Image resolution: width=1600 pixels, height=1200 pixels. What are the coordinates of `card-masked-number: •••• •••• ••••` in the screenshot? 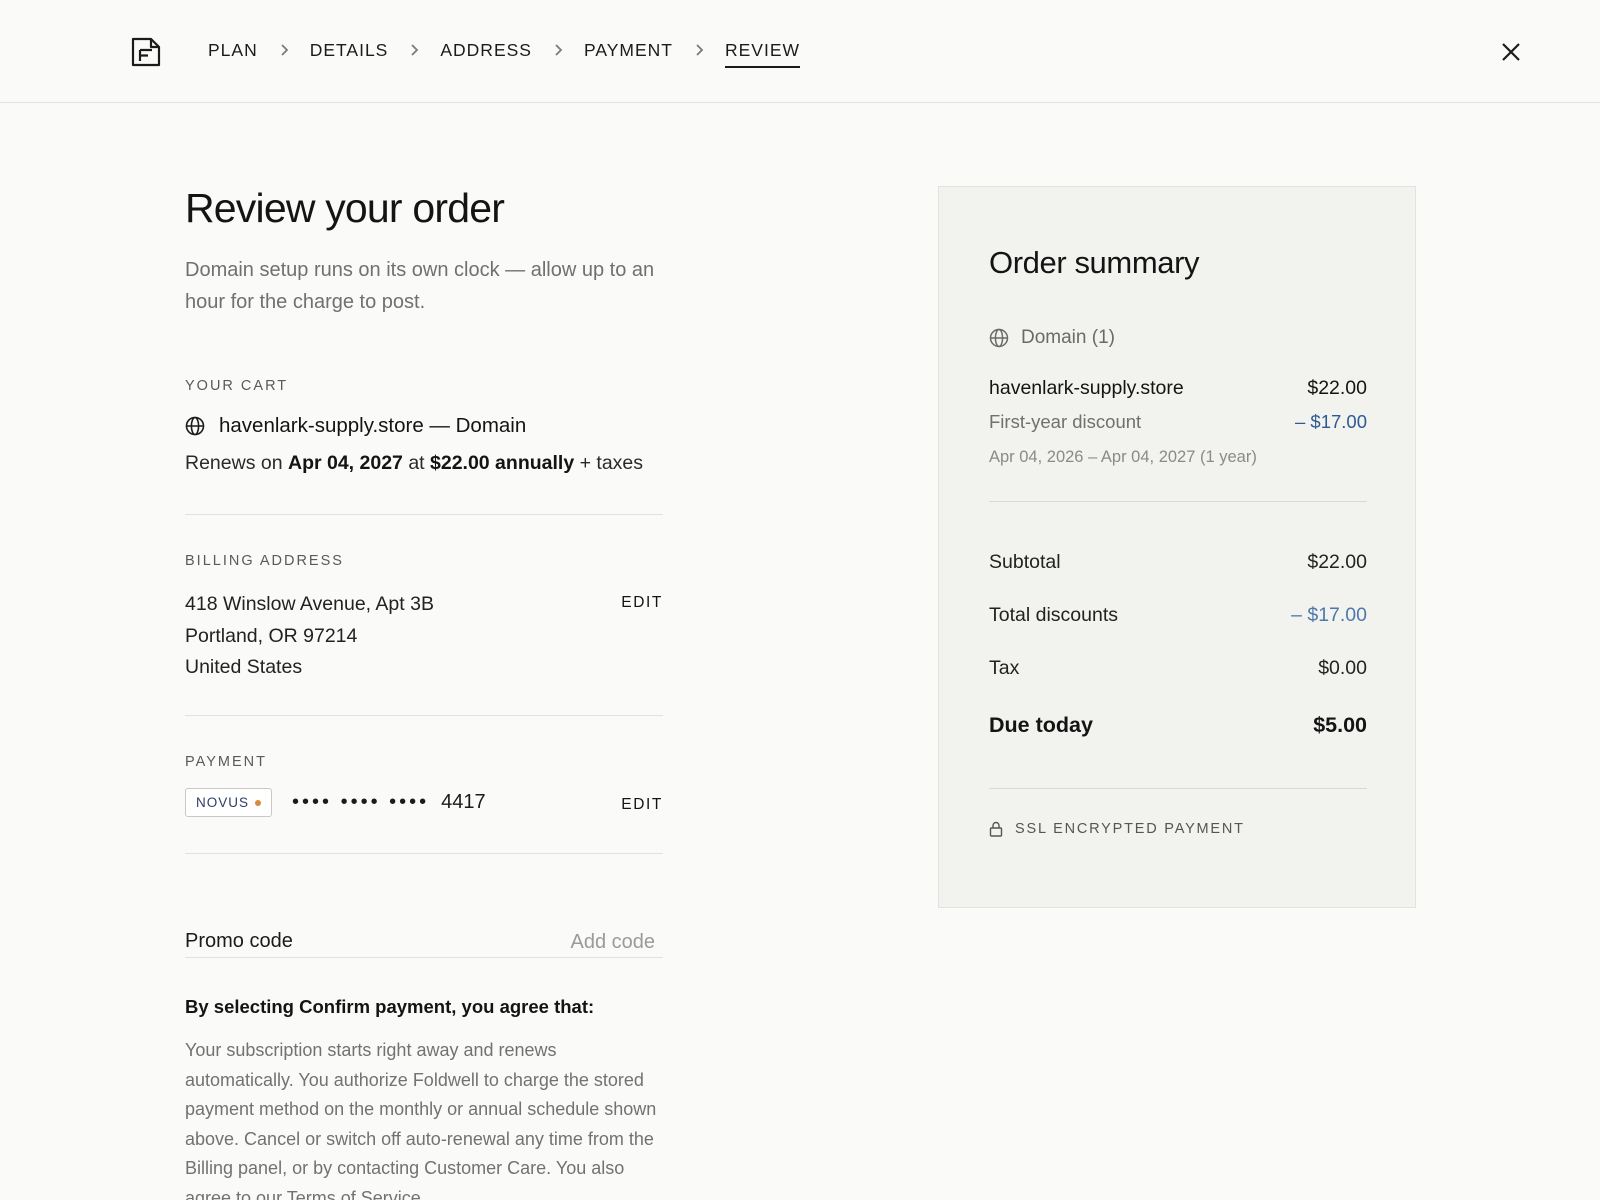 It's located at (361, 802).